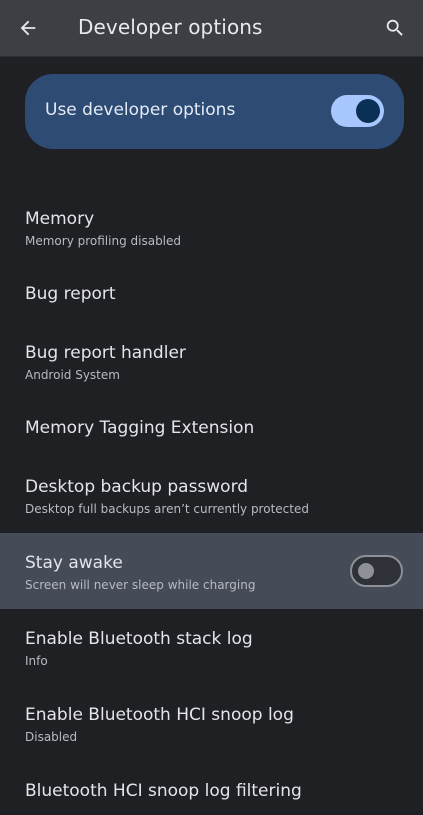  I want to click on use-developer-options-switch, so click(357, 111).